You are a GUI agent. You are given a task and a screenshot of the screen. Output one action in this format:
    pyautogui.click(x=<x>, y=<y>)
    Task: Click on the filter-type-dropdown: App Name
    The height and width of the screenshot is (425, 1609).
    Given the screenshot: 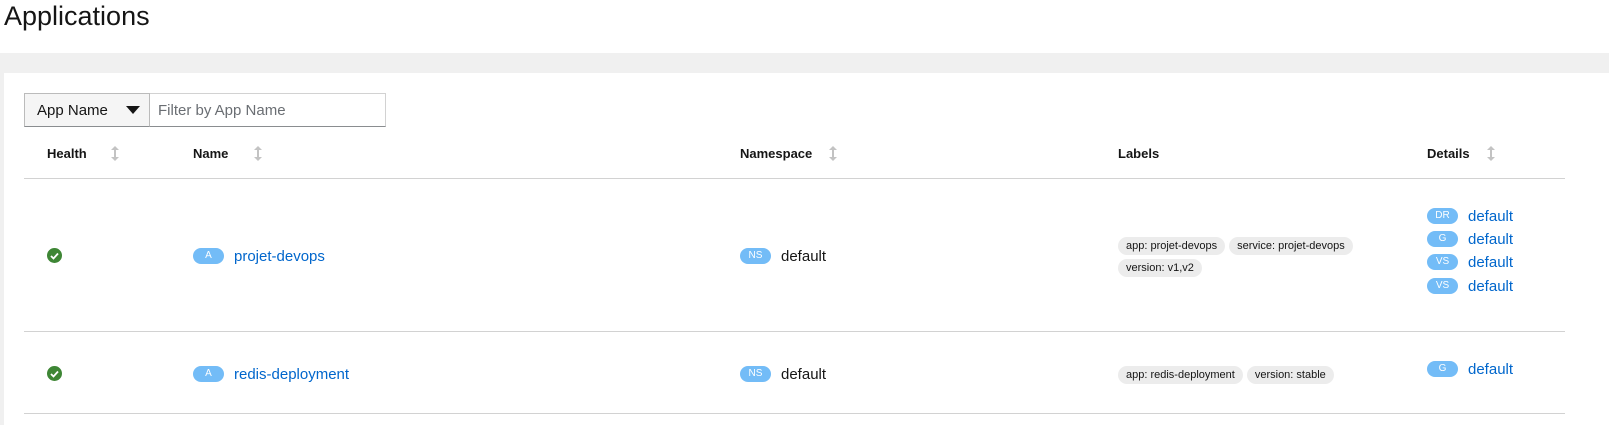 What is the action you would take?
    pyautogui.click(x=87, y=110)
    